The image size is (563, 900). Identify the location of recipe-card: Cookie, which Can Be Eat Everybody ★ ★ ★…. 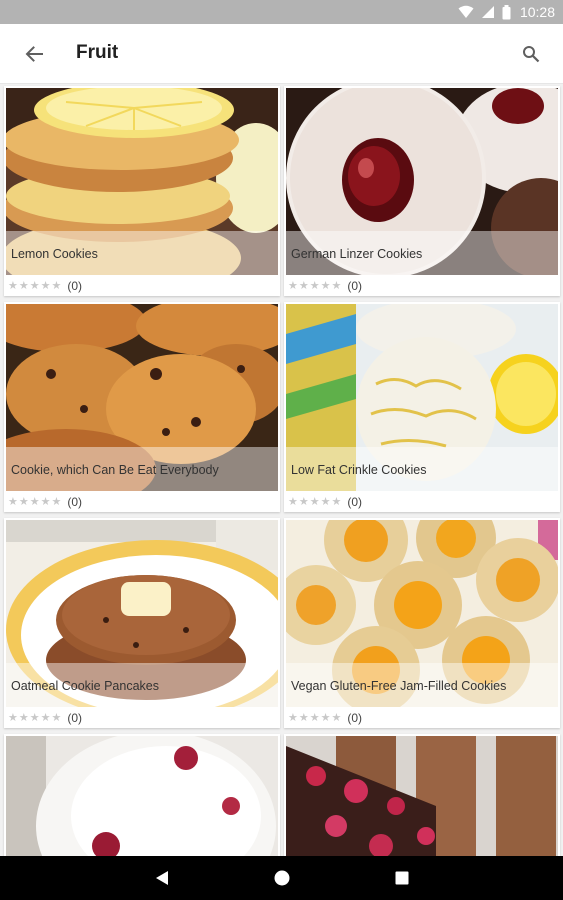
(142, 407).